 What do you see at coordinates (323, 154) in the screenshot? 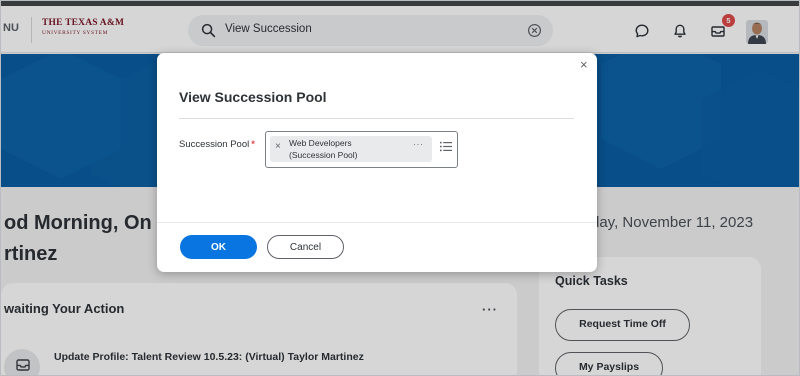
I see `selected-pool-line-2: (Succession Pool)` at bounding box center [323, 154].